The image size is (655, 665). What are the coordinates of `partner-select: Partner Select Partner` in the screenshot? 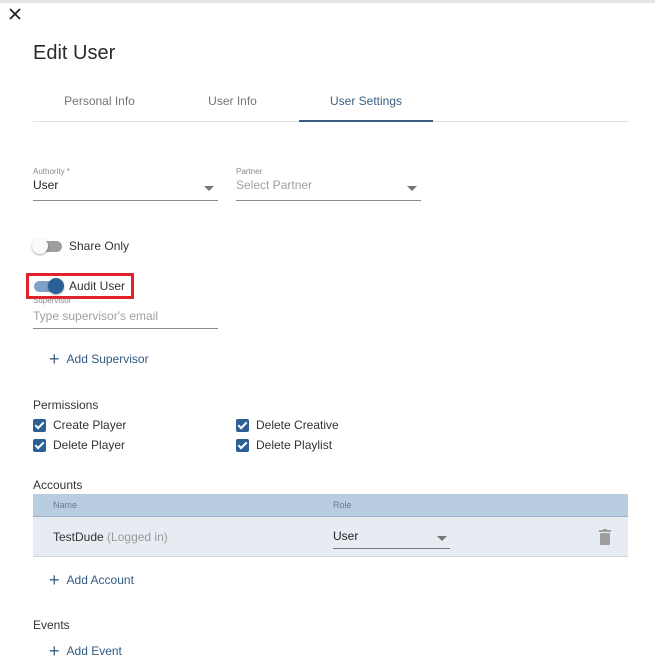 It's located at (328, 184).